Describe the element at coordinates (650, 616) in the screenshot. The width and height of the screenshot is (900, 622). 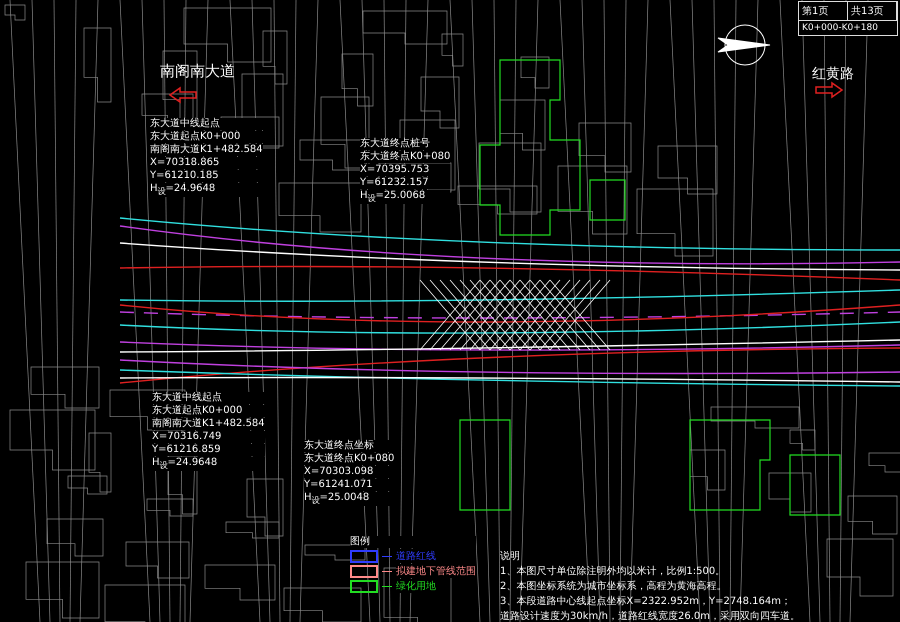
I see `note-text: 道路设计速度为30km/h，道路红线宽度26.0m，采用双向四车道。` at that location.